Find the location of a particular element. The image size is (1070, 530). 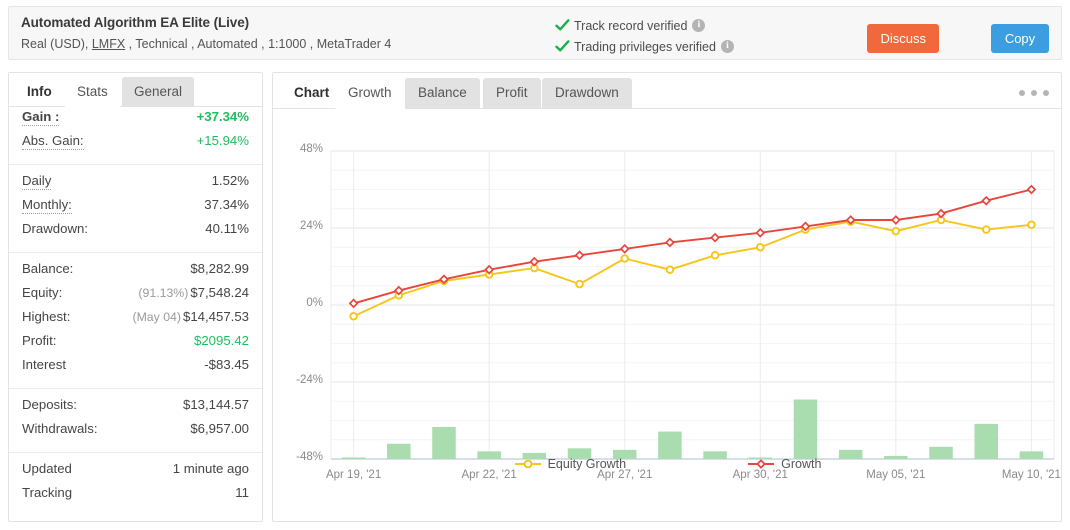

broker-link: LMFX is located at coordinates (108, 44).